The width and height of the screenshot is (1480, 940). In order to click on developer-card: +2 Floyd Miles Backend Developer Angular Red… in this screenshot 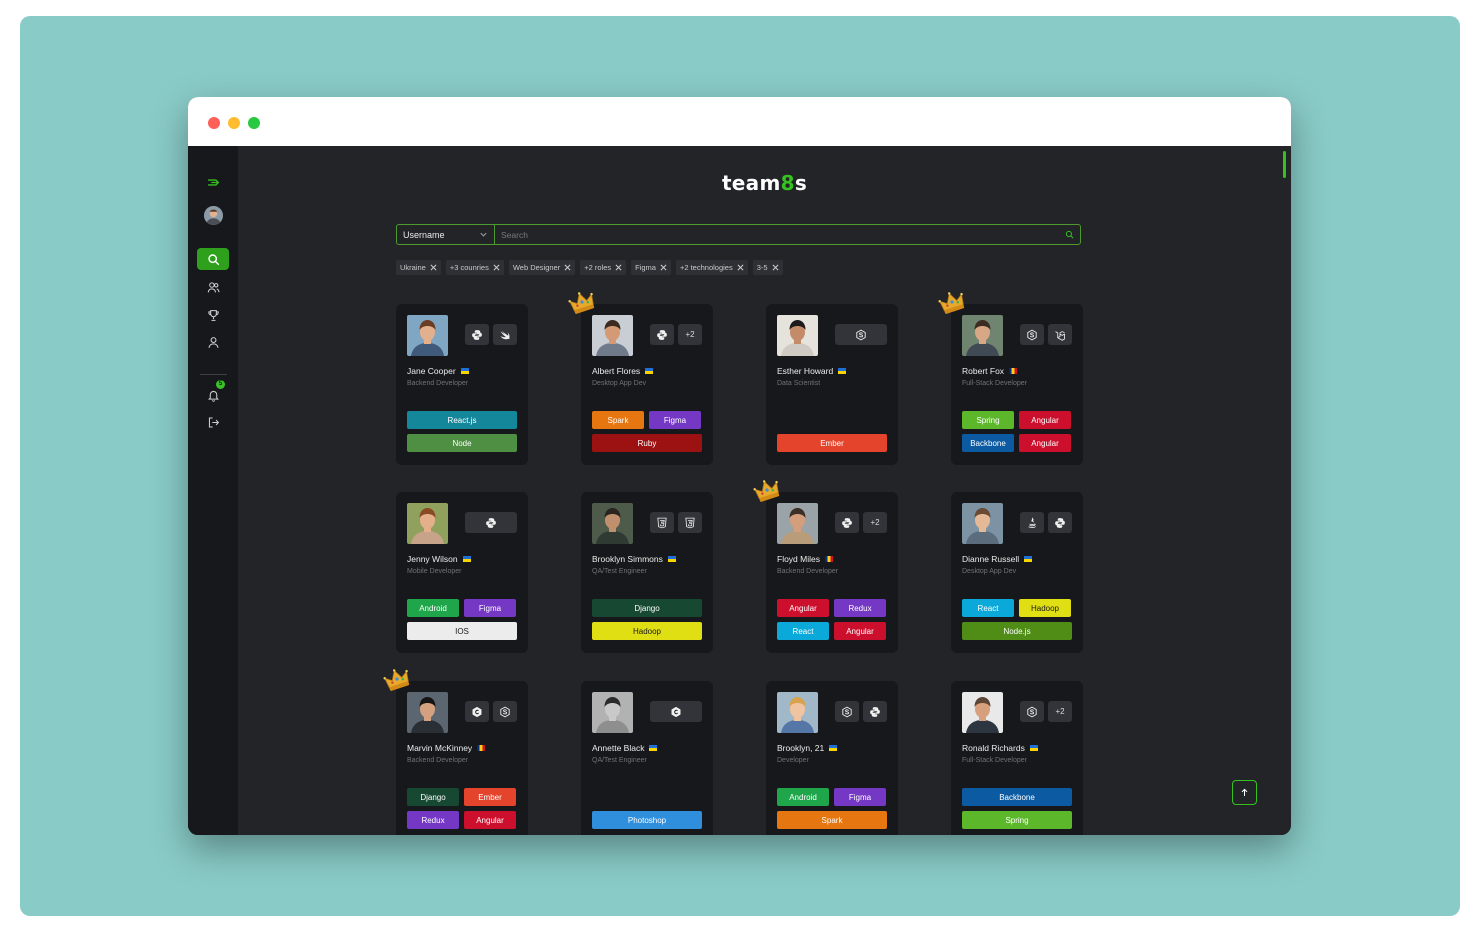, I will do `click(832, 572)`.